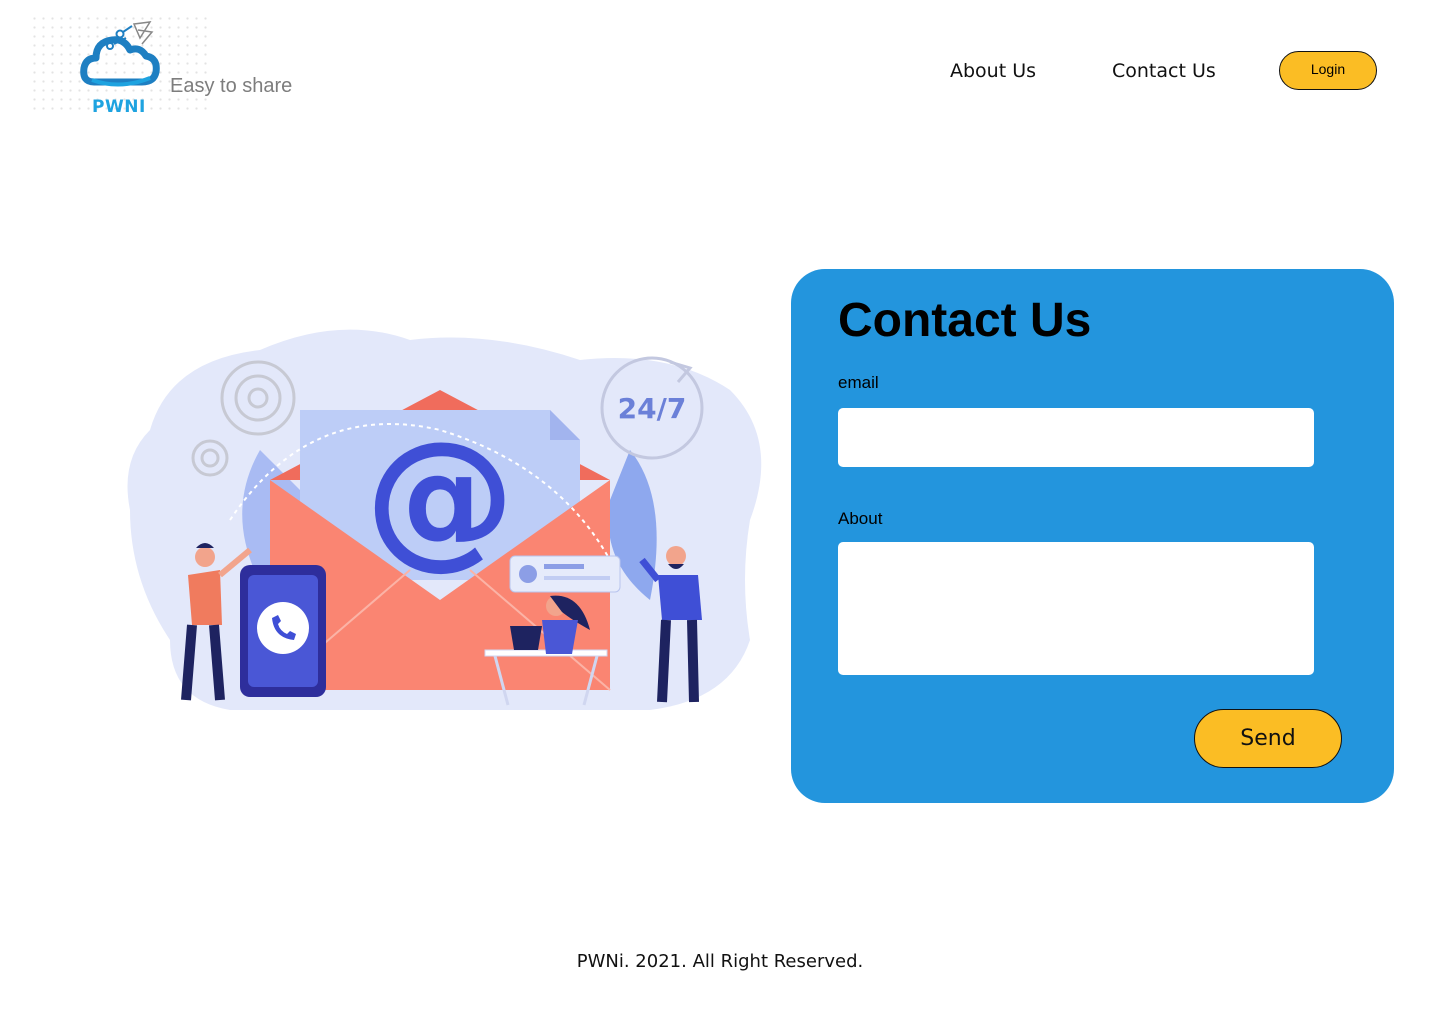 The width and height of the screenshot is (1440, 1024). What do you see at coordinates (860, 518) in the screenshot?
I see `about-label: About` at bounding box center [860, 518].